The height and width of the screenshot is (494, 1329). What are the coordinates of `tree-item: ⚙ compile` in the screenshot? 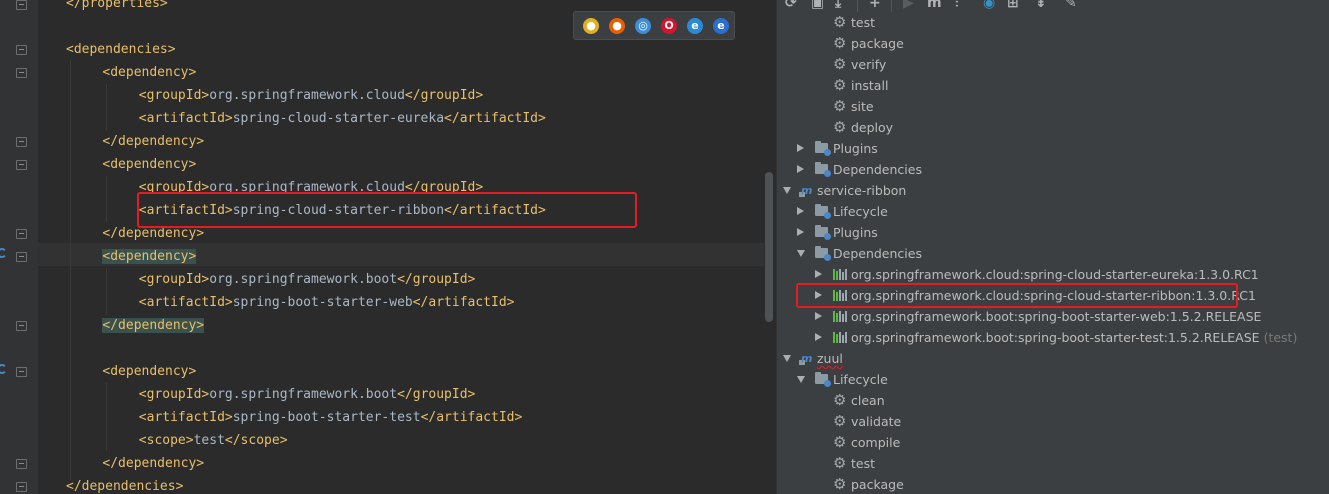 It's located at (1052, 442).